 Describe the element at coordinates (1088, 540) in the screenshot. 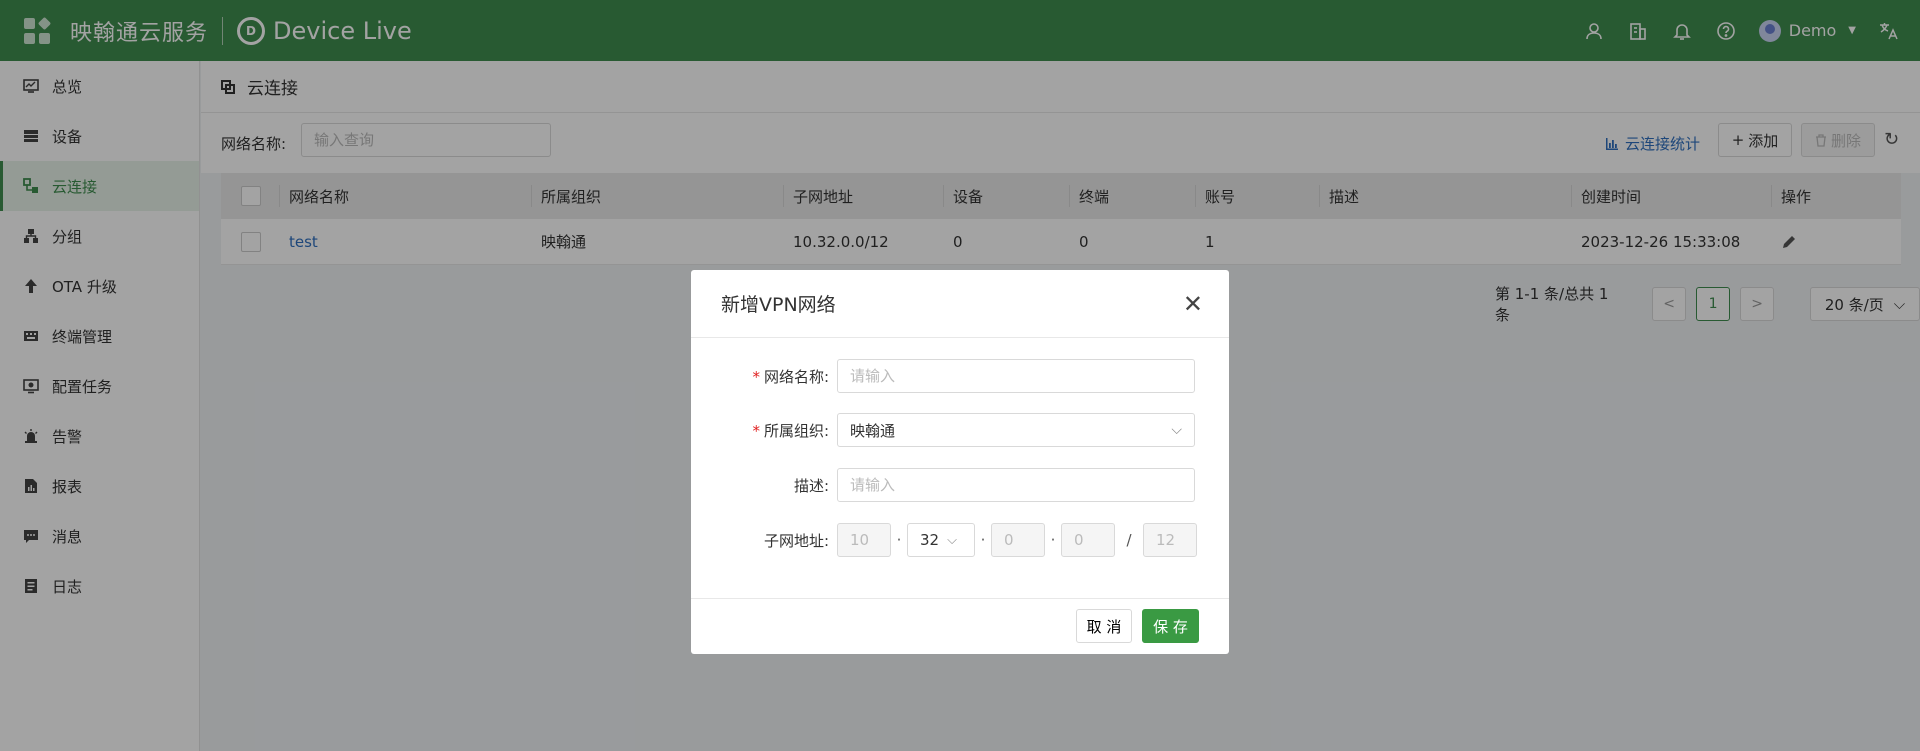

I see `subnet-octet-4: 0` at that location.